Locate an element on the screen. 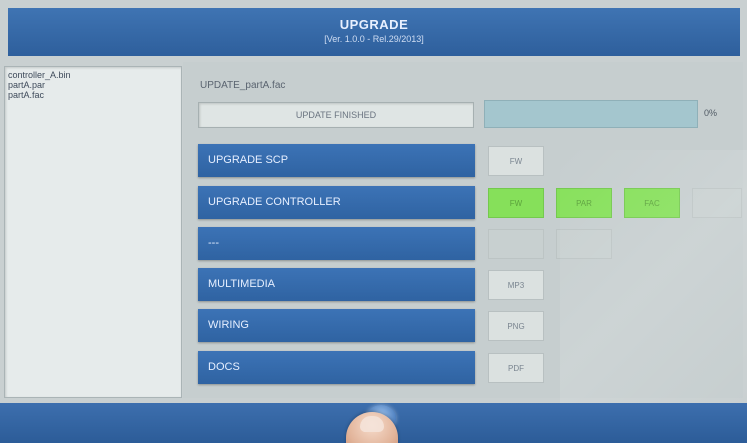 The width and height of the screenshot is (747, 443). controller-extra-cell is located at coordinates (717, 203).